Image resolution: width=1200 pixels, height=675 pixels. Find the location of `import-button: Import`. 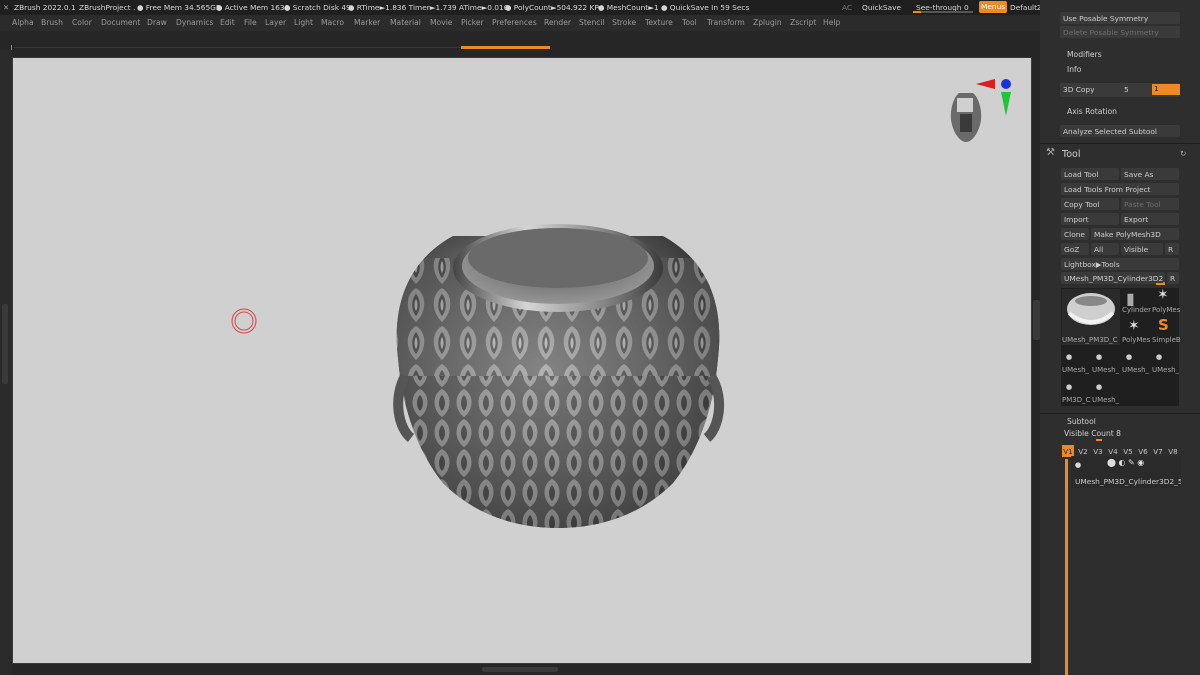

import-button: Import is located at coordinates (1090, 219).